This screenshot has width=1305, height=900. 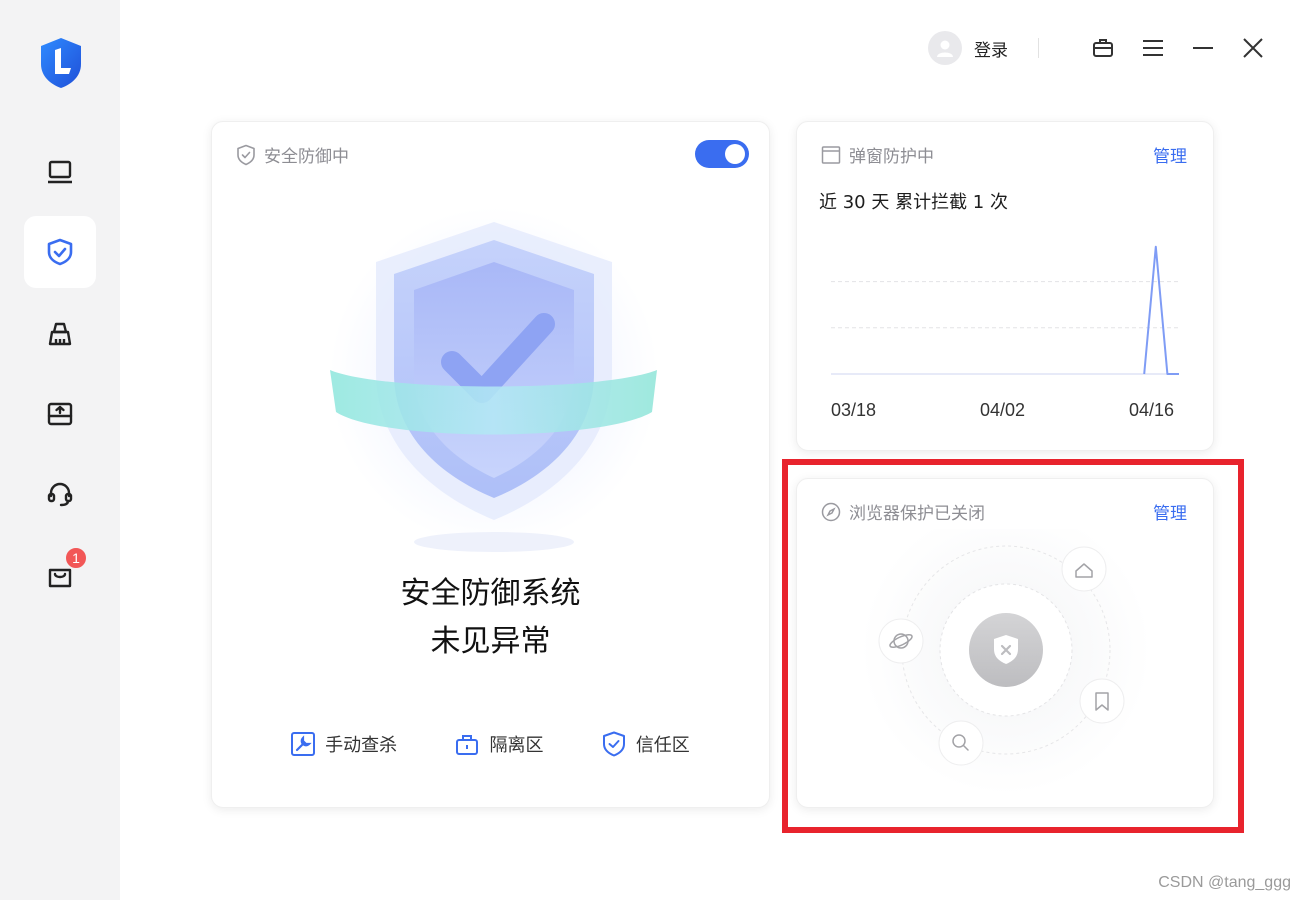 I want to click on status-line-2: 未见异常, so click(x=490, y=641).